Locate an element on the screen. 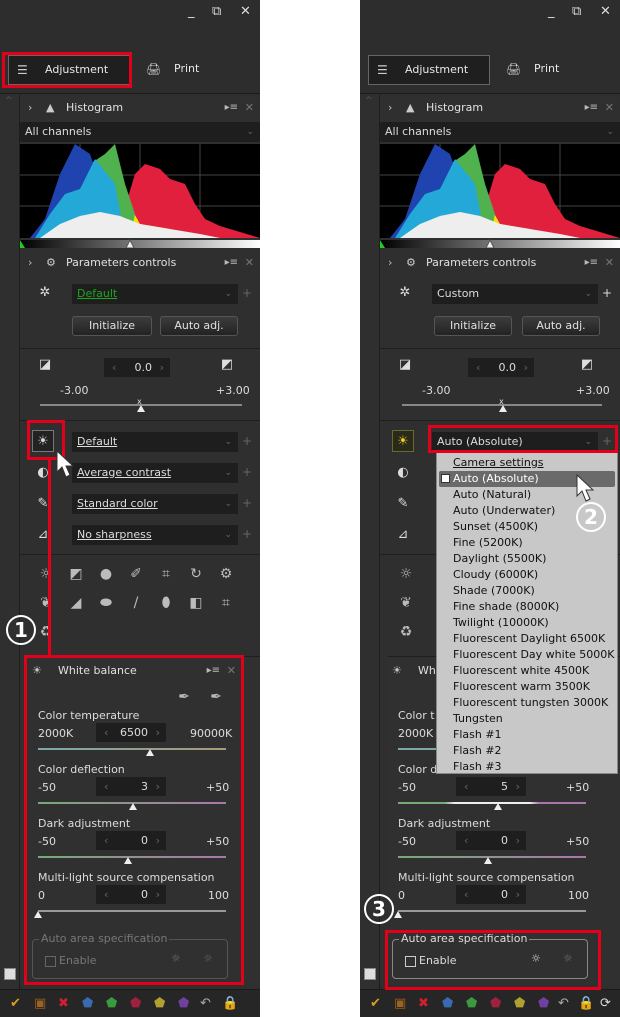 The width and height of the screenshot is (620, 1017). color-deflection-stepper: ‹ 5 › is located at coordinates (491, 786).